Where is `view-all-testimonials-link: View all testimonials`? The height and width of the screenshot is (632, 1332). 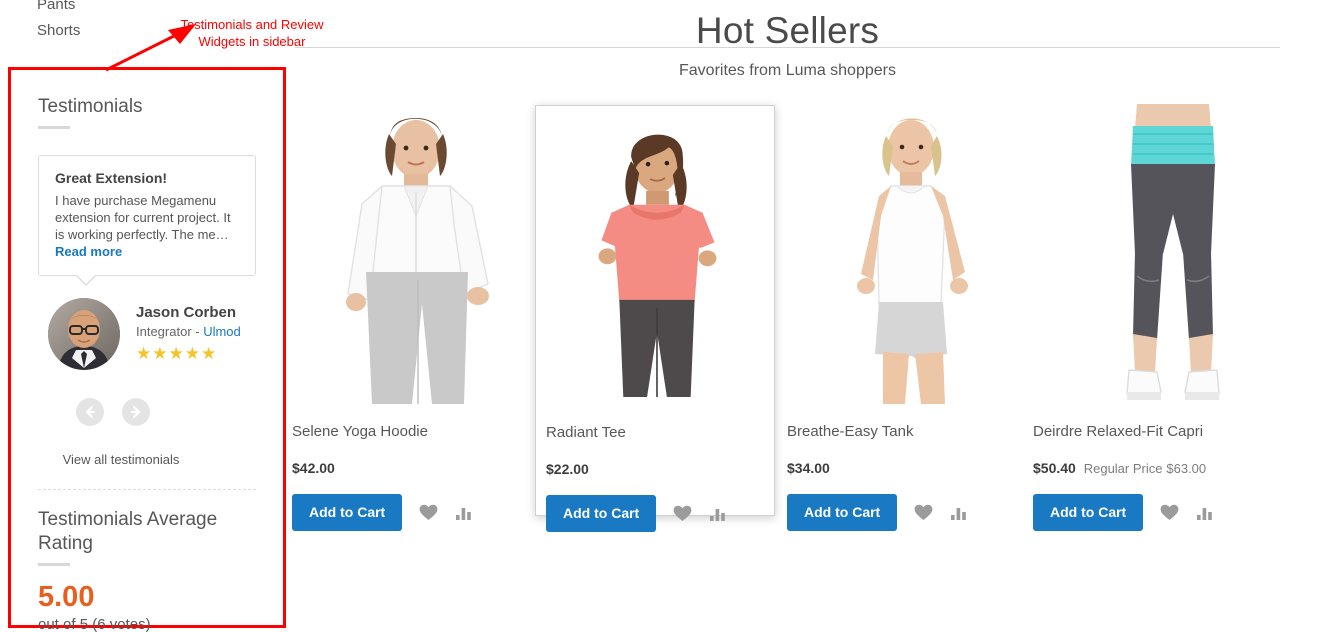
view-all-testimonials-link: View all testimonials is located at coordinates (147, 459).